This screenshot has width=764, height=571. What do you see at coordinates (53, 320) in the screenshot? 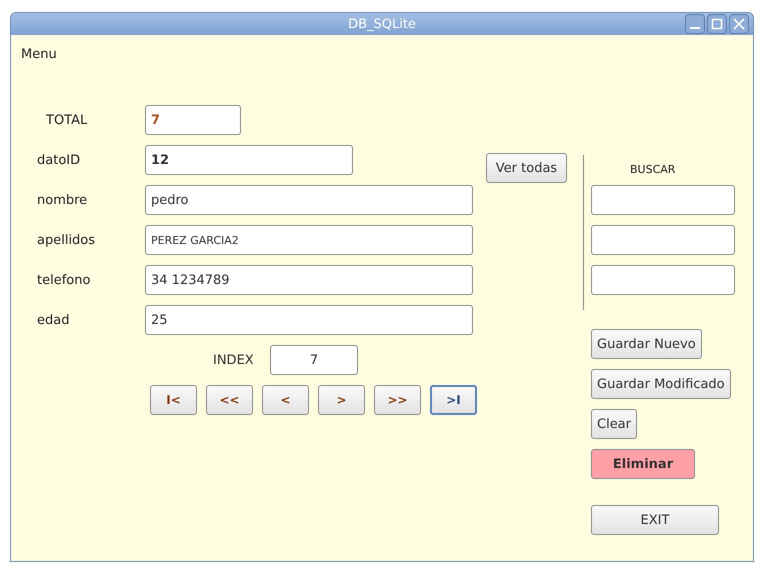
I see `field-label: edad` at bounding box center [53, 320].